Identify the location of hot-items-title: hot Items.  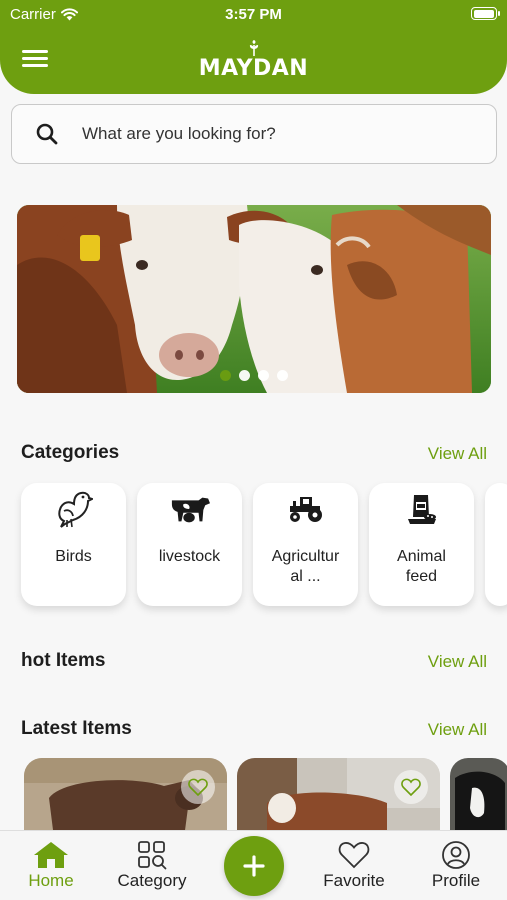
(63, 660).